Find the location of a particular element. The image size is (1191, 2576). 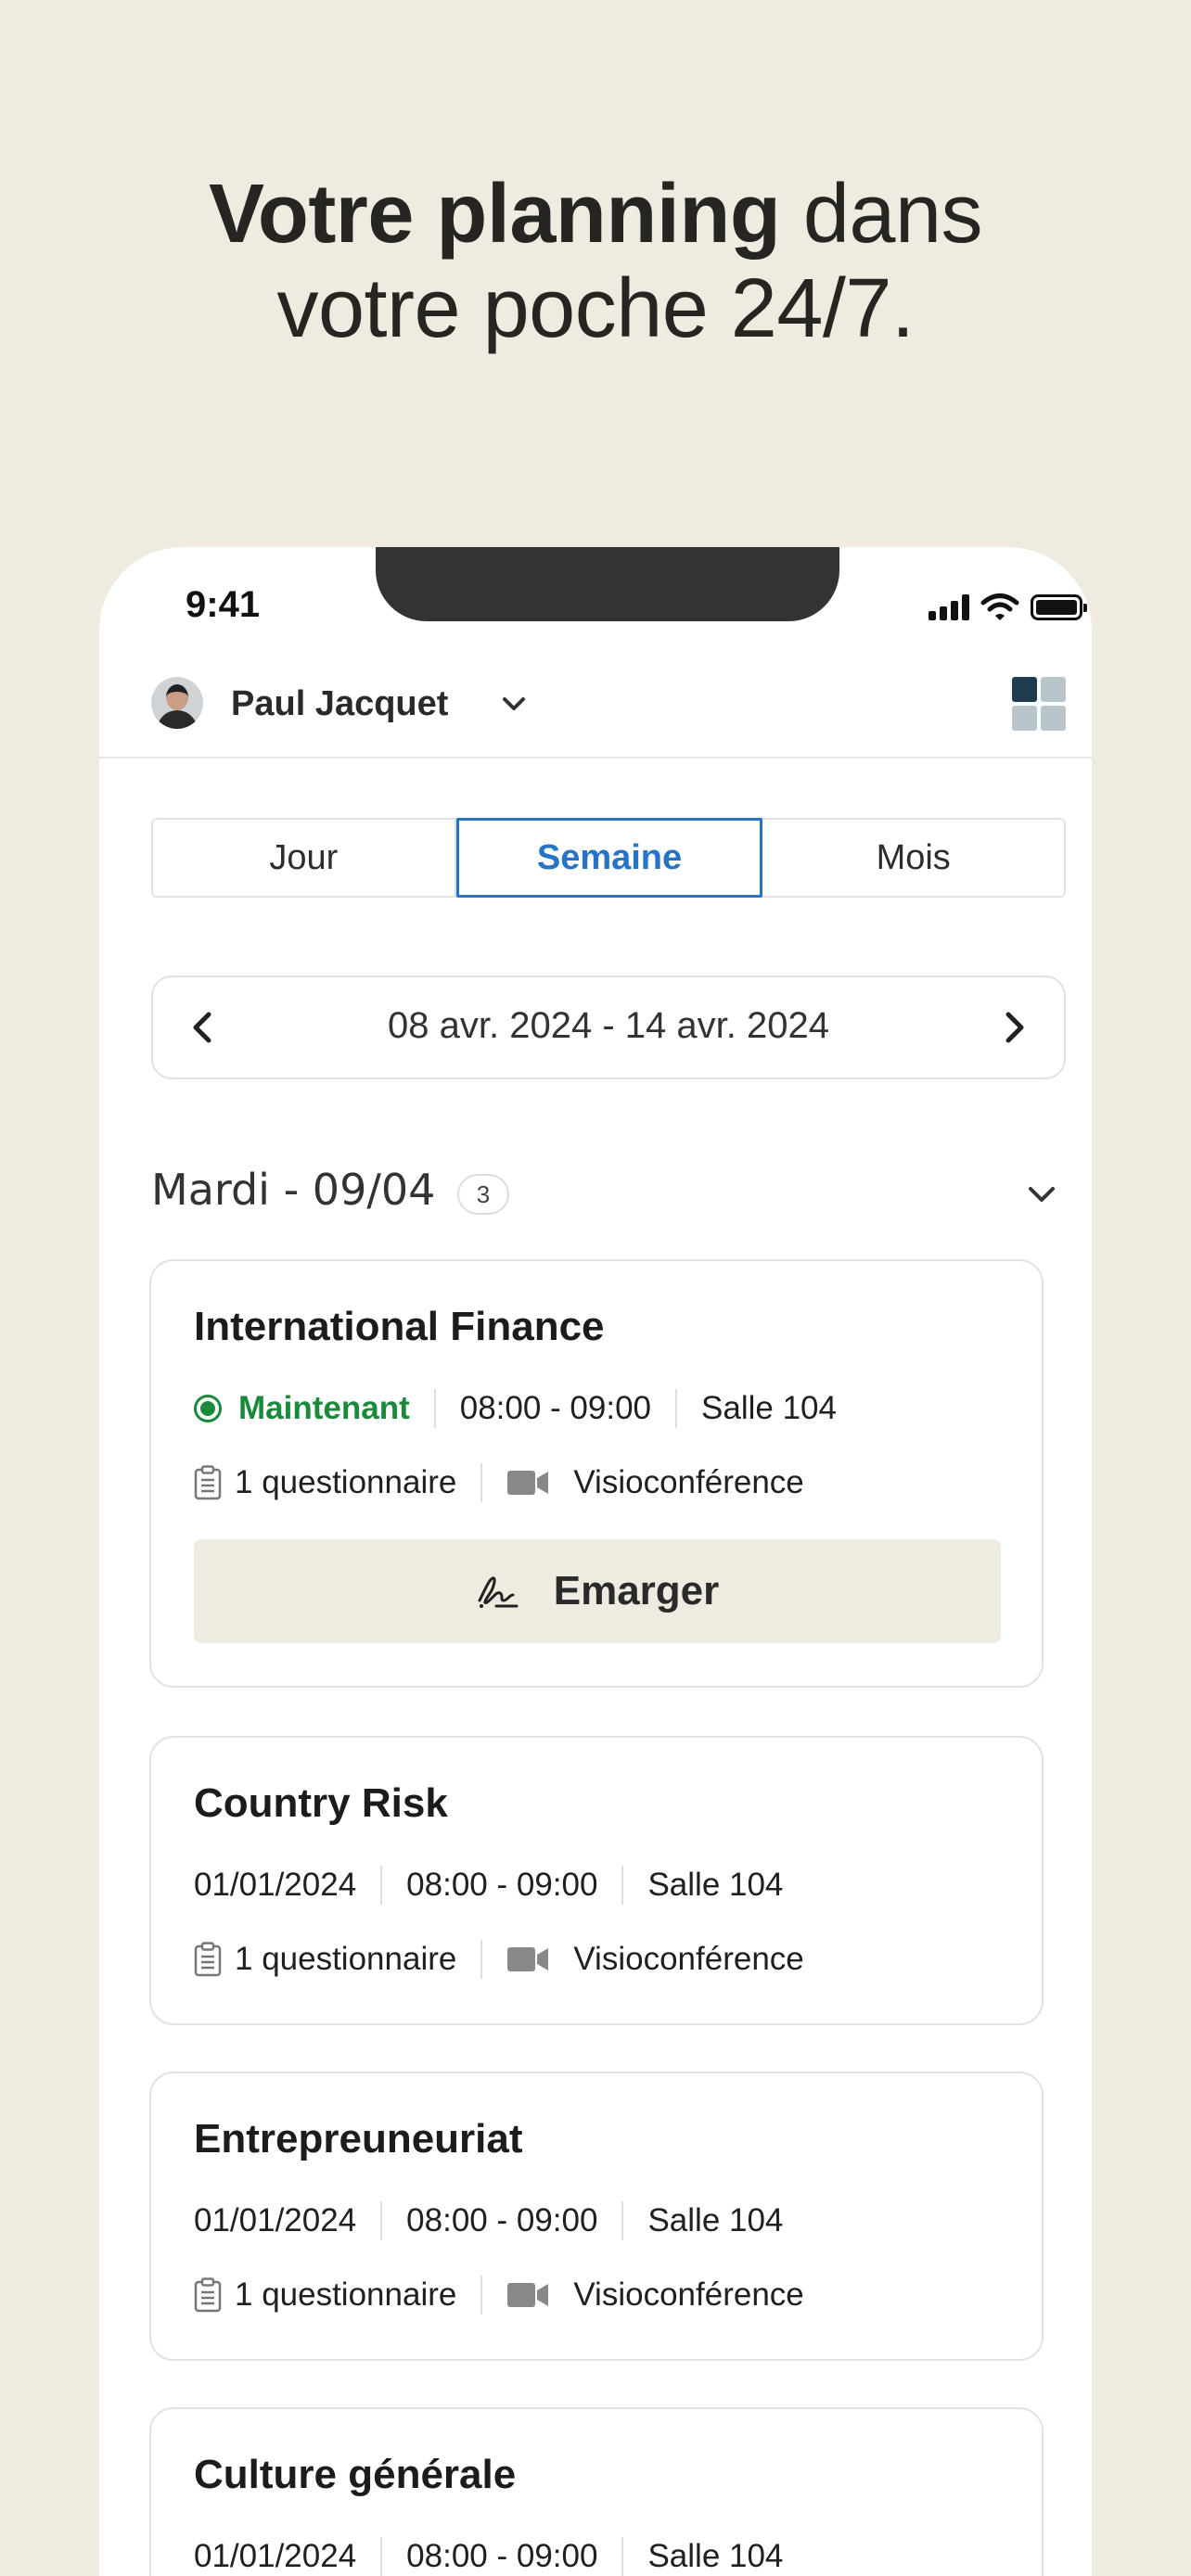

tab-jour: Jour is located at coordinates (304, 858).